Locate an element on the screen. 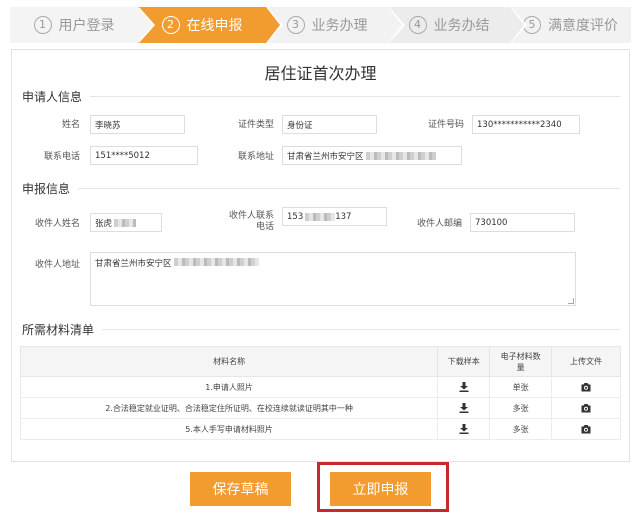  step-label-5: 满意度评价 is located at coordinates (583, 26).